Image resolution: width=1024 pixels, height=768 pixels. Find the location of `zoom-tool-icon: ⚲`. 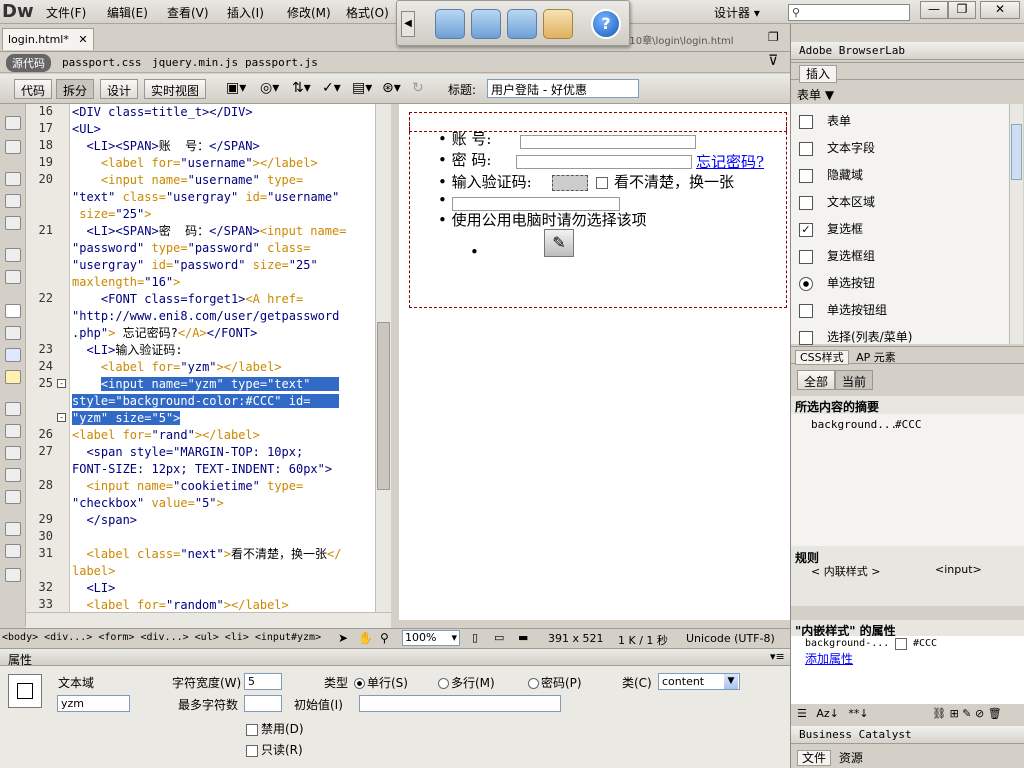

zoom-tool-icon: ⚲ is located at coordinates (384, 638).